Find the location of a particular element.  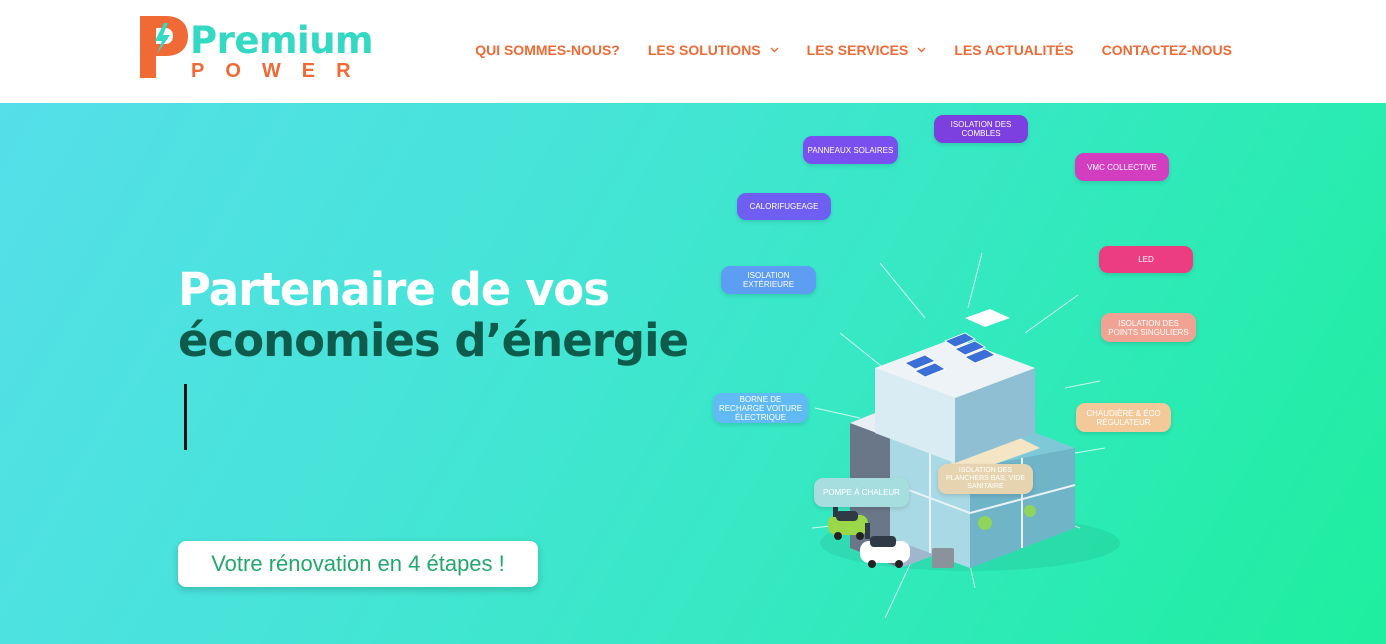

nav-item-contactez-nous: CONTACTEZ-NOUS is located at coordinates (1167, 50).